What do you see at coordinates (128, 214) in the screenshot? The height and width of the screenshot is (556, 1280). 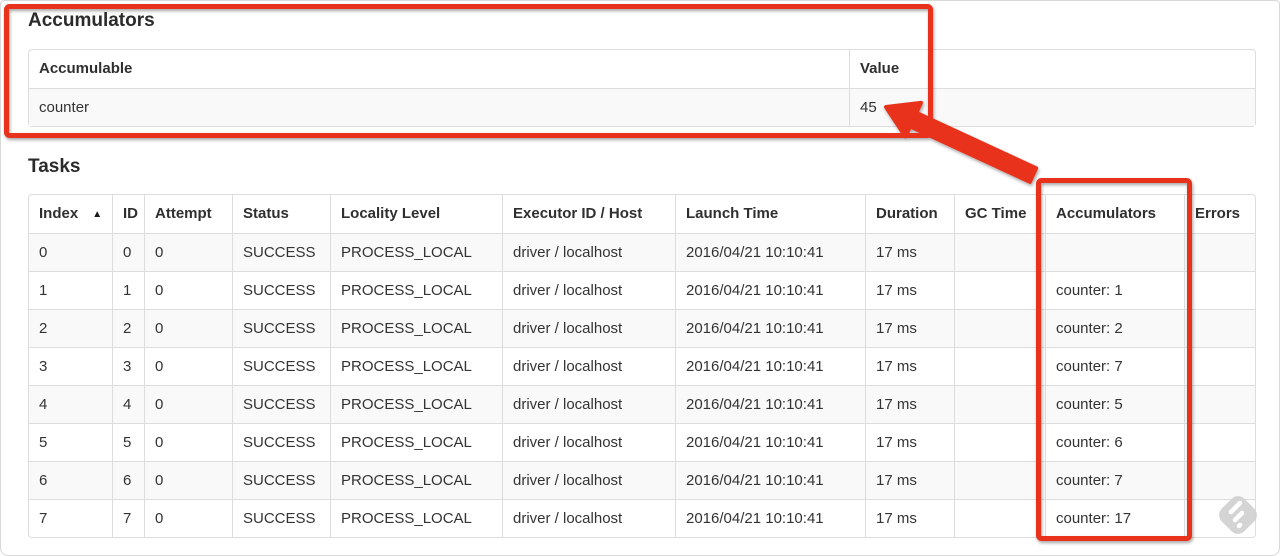 I see `column-header-id: ID` at bounding box center [128, 214].